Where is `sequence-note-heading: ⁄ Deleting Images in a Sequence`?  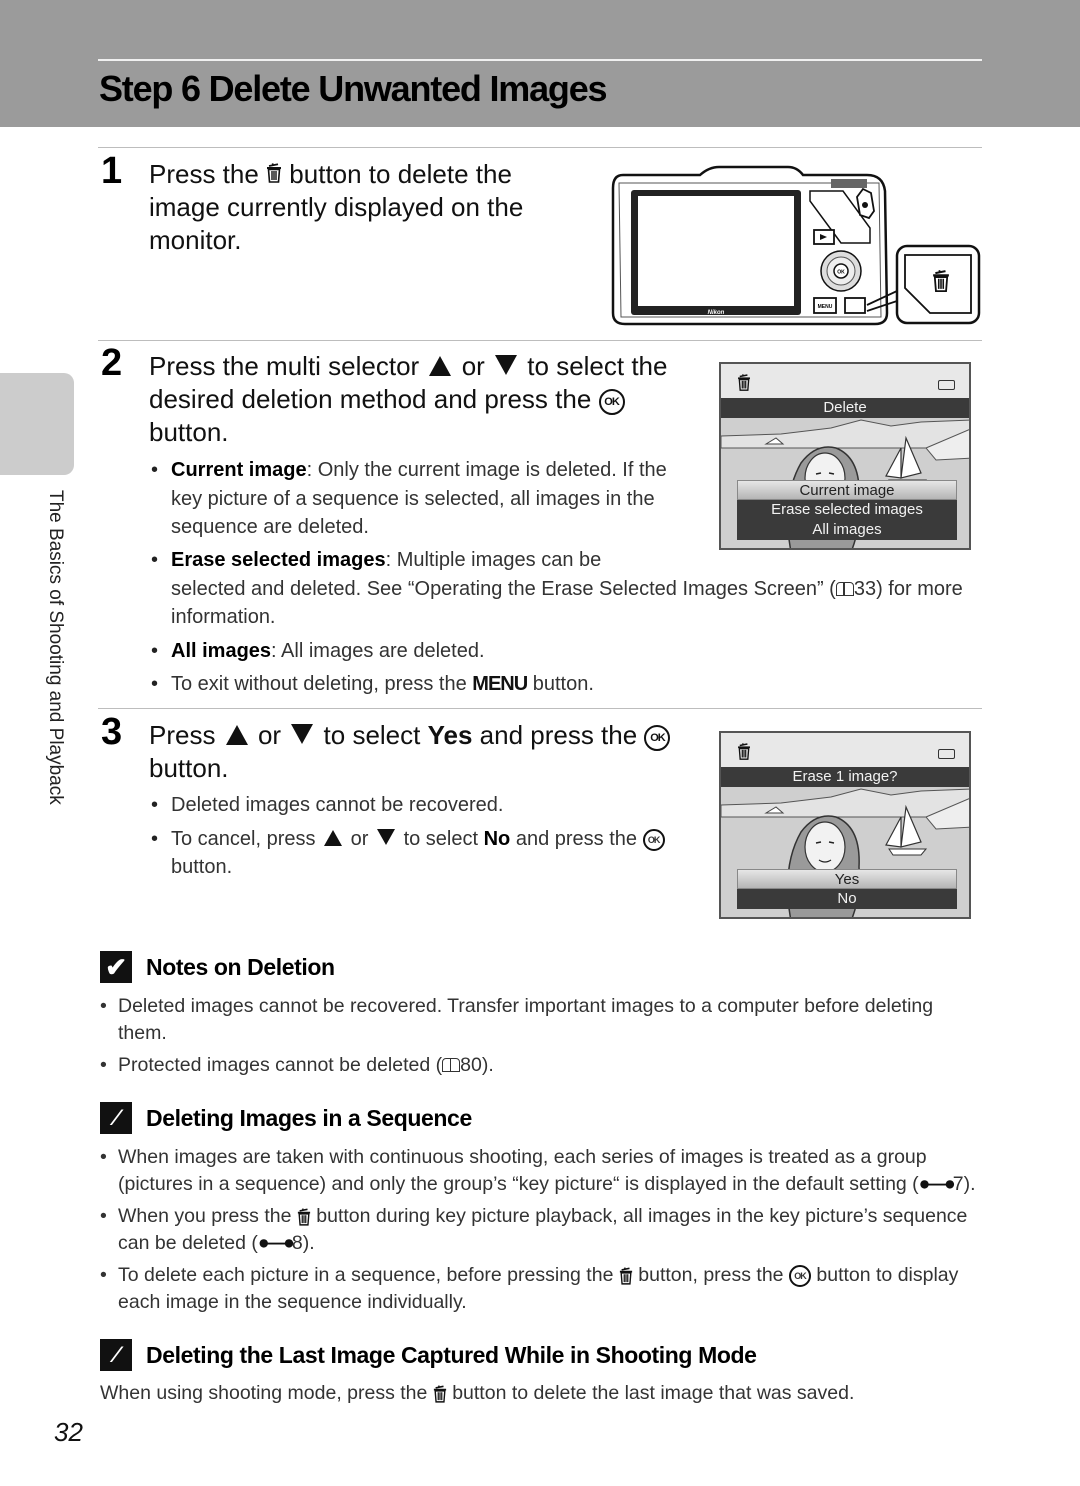 sequence-note-heading: ⁄ Deleting Images in a Sequence is located at coordinates (286, 1118).